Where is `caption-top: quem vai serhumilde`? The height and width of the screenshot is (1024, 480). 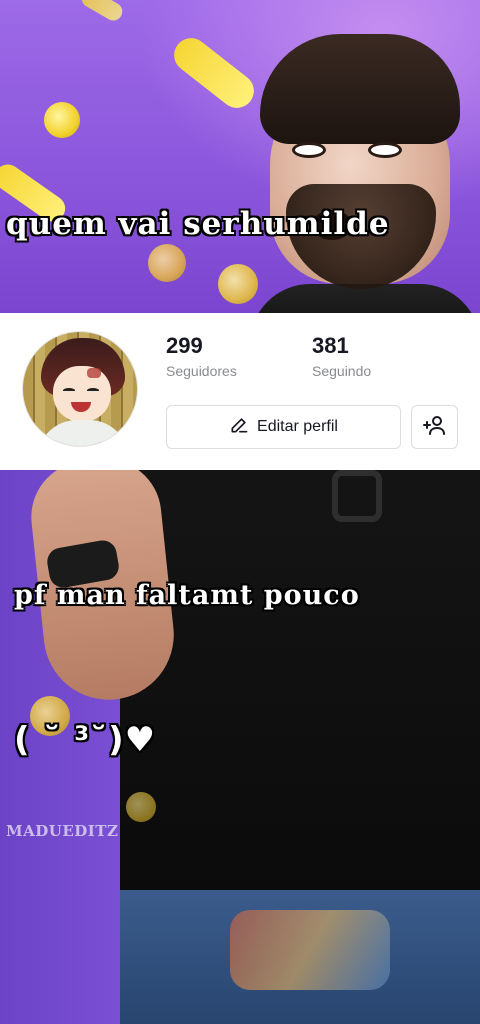
caption-top: quem vai serhumilde is located at coordinates (198, 224).